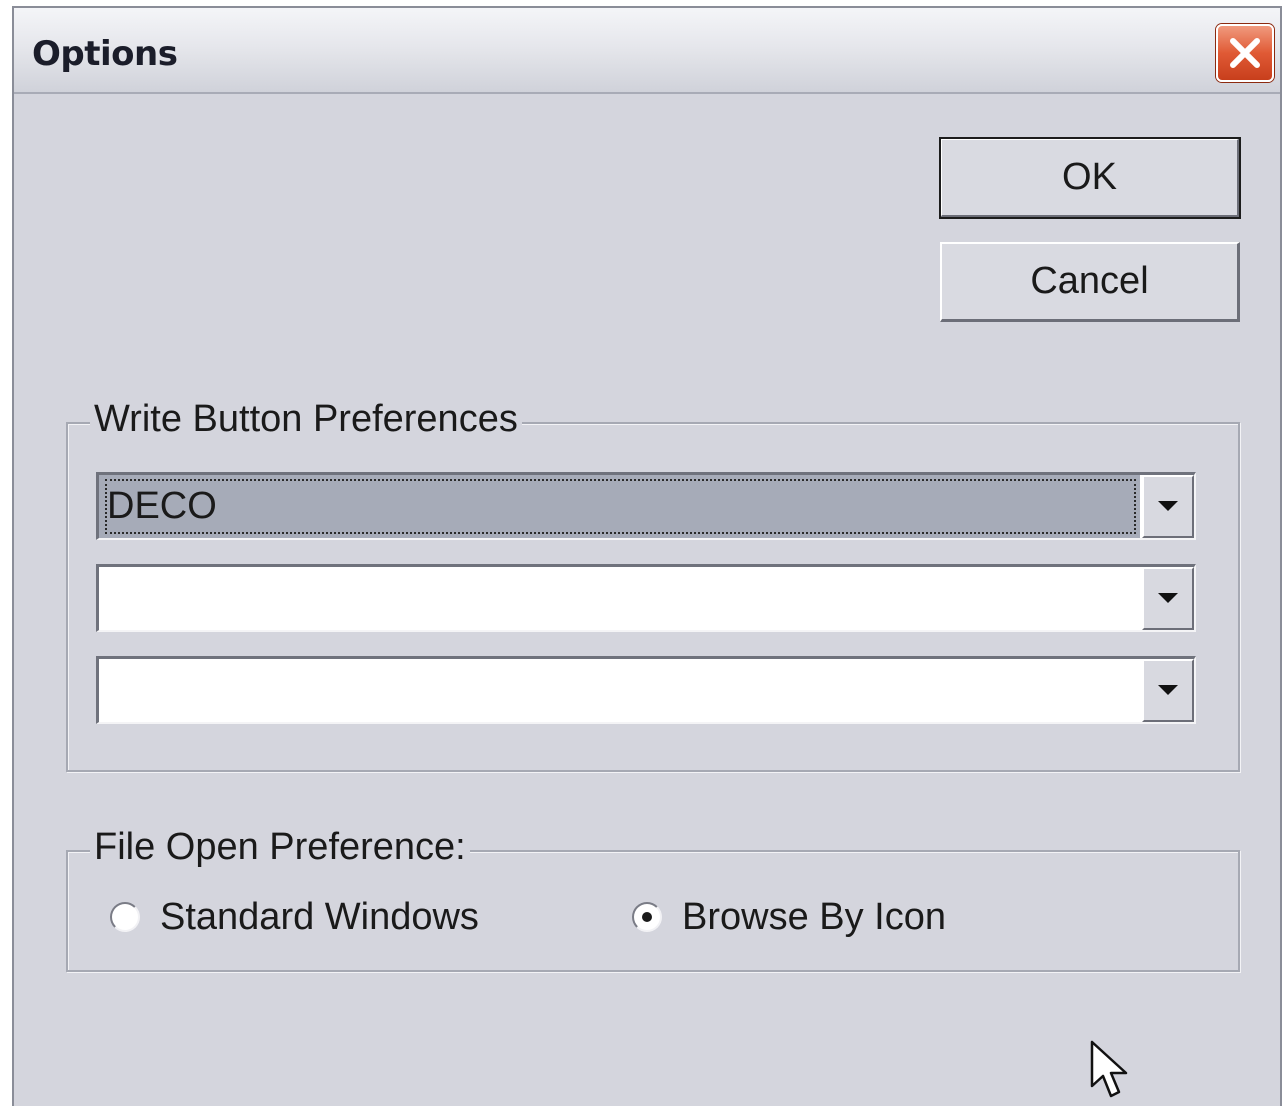  I want to click on combo-field: DECO, so click(619, 506).